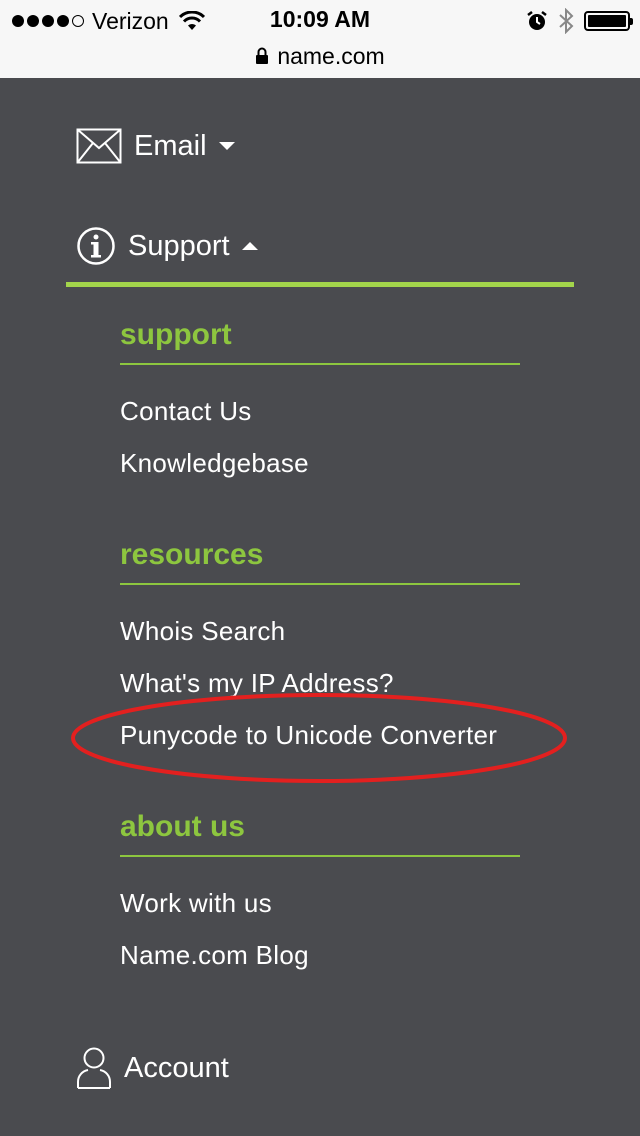 This screenshot has width=640, height=1136. What do you see at coordinates (214, 955) in the screenshot?
I see `link-name-blog: Name.com Blog` at bounding box center [214, 955].